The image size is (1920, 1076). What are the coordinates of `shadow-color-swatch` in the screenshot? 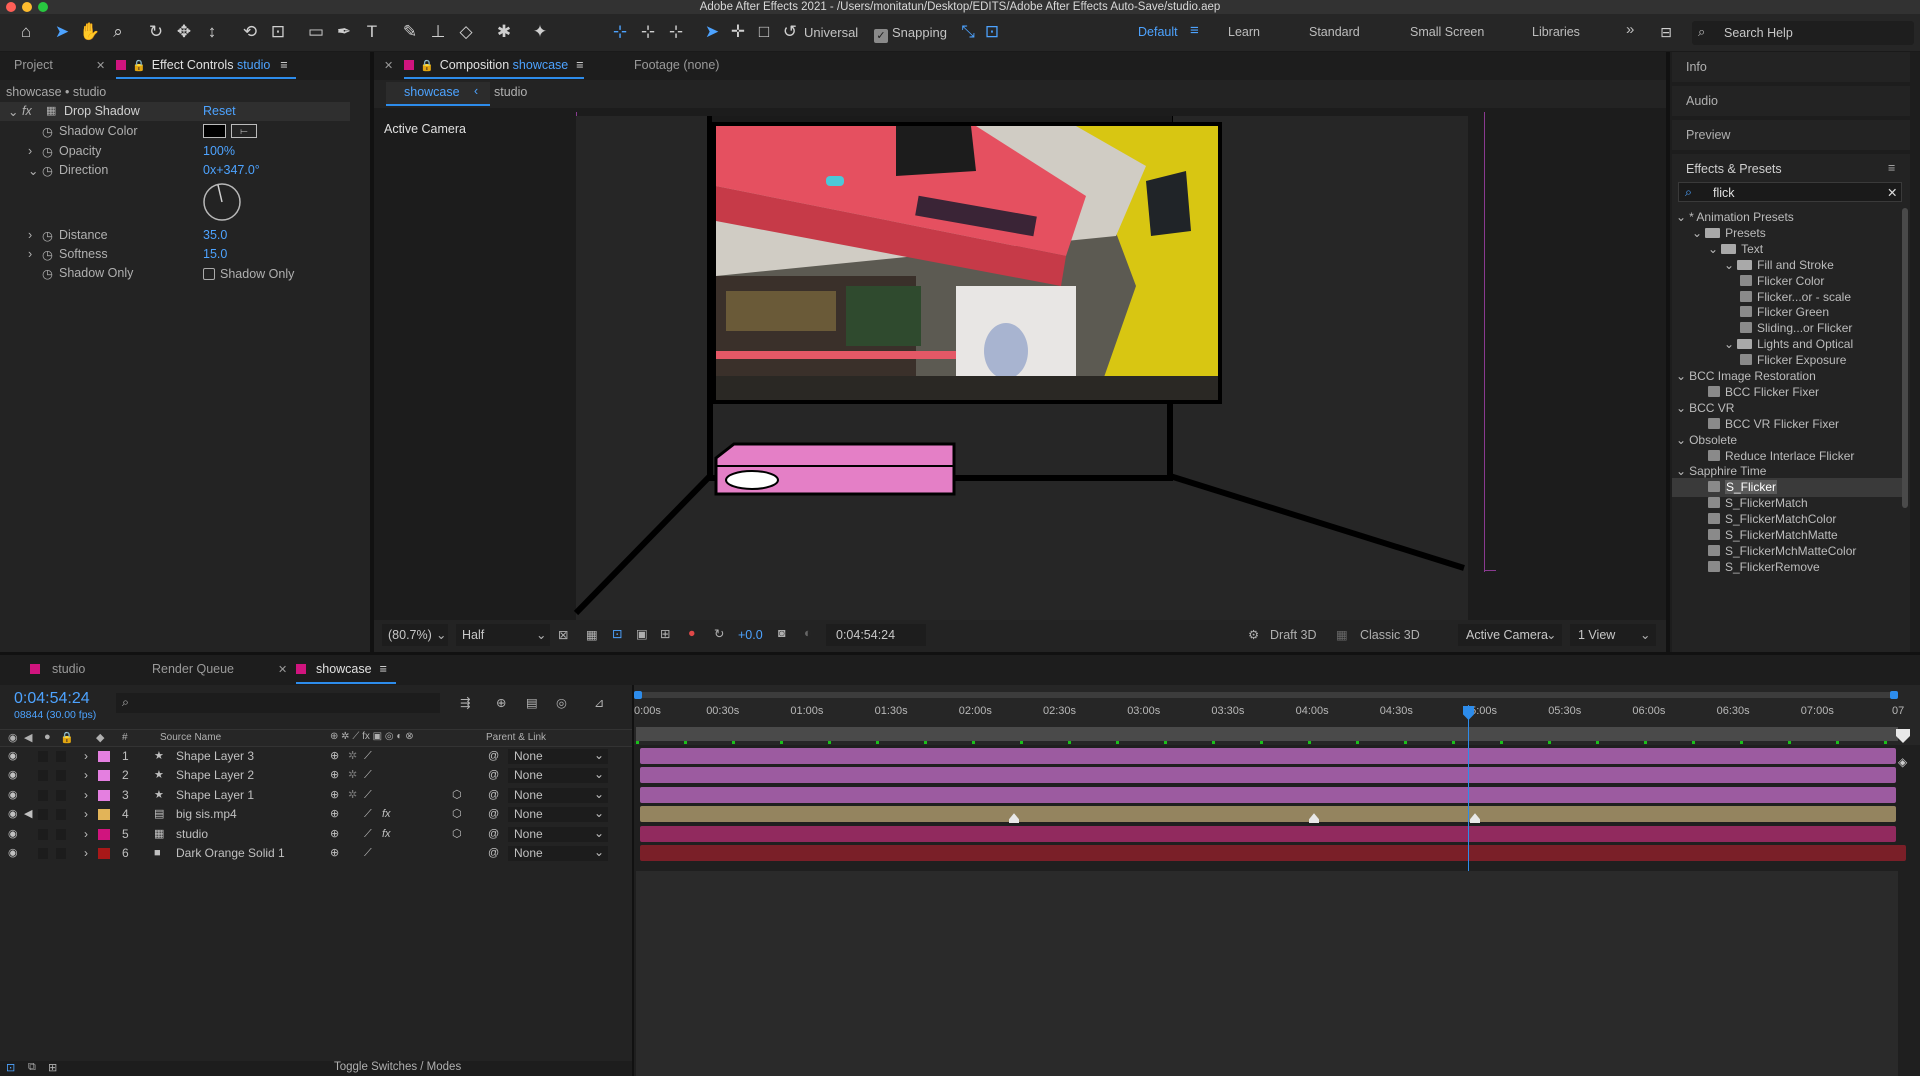 It's located at (214, 131).